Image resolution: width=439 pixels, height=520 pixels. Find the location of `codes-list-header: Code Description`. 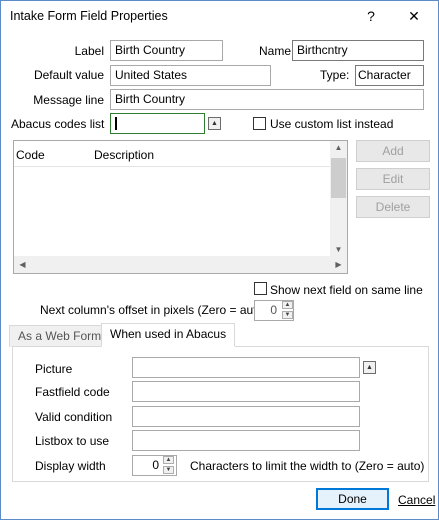

codes-list-header: Code Description is located at coordinates (174, 154).